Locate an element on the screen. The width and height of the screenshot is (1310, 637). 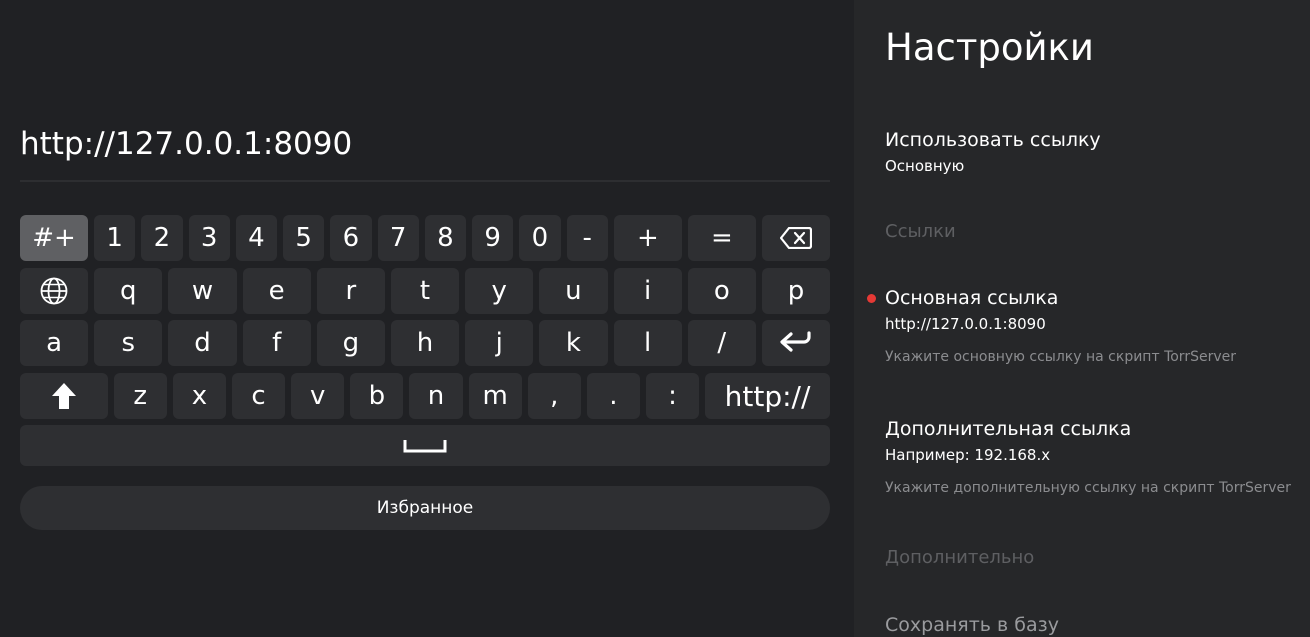
key-t: t is located at coordinates (425, 291).